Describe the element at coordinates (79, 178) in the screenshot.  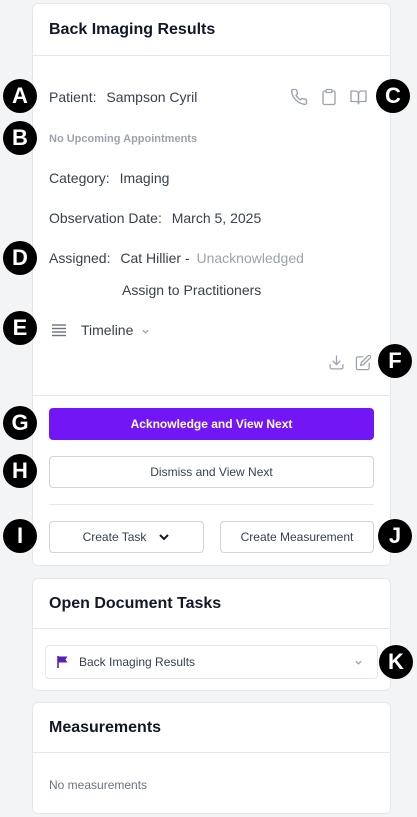
I see `category-label: Category:` at that location.